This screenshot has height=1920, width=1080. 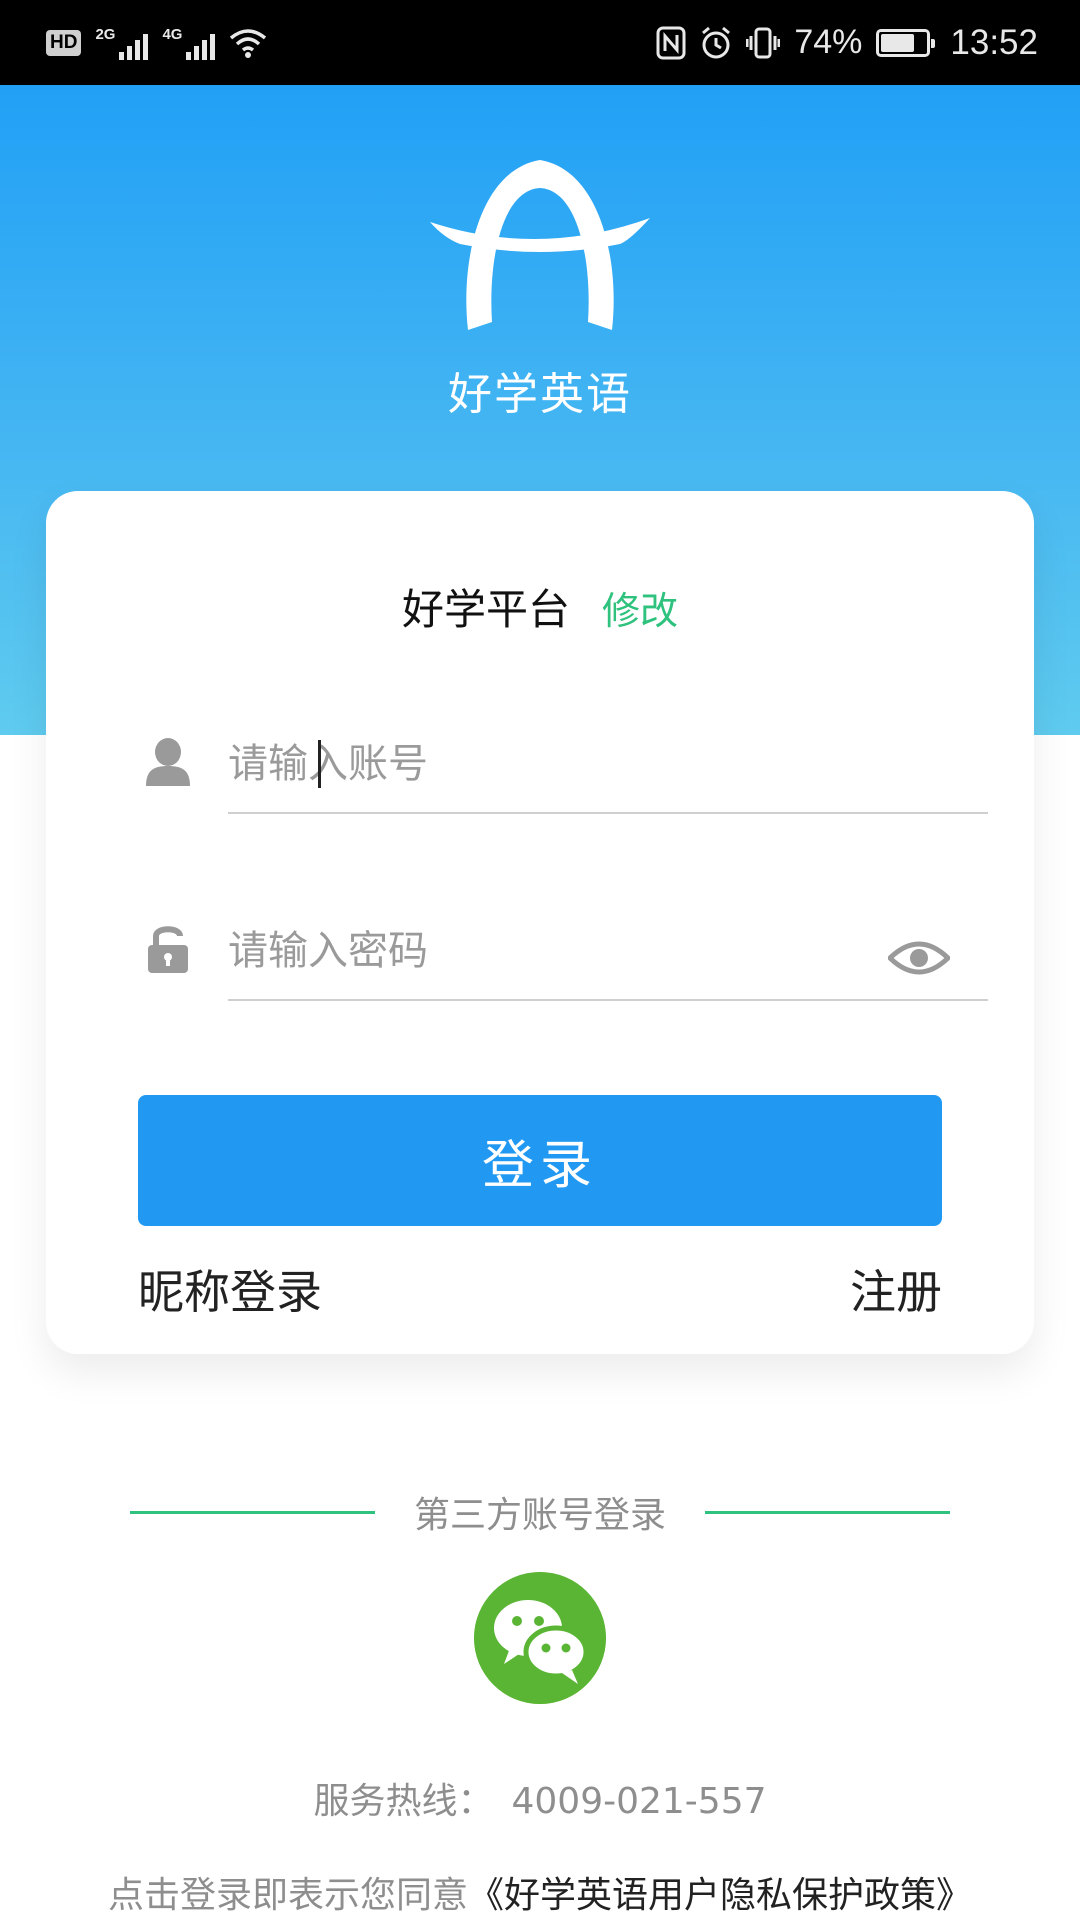 I want to click on signal-4g-icon: 4G, so click(x=189, y=43).